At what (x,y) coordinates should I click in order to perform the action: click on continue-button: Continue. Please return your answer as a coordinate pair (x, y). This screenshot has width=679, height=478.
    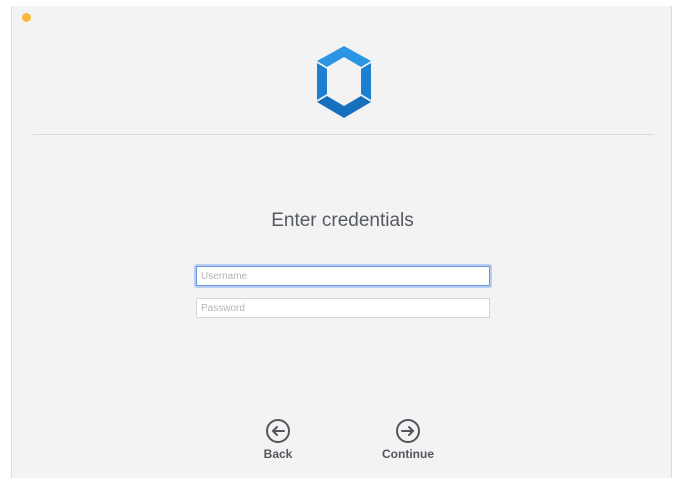
    Looking at the image, I should click on (408, 439).